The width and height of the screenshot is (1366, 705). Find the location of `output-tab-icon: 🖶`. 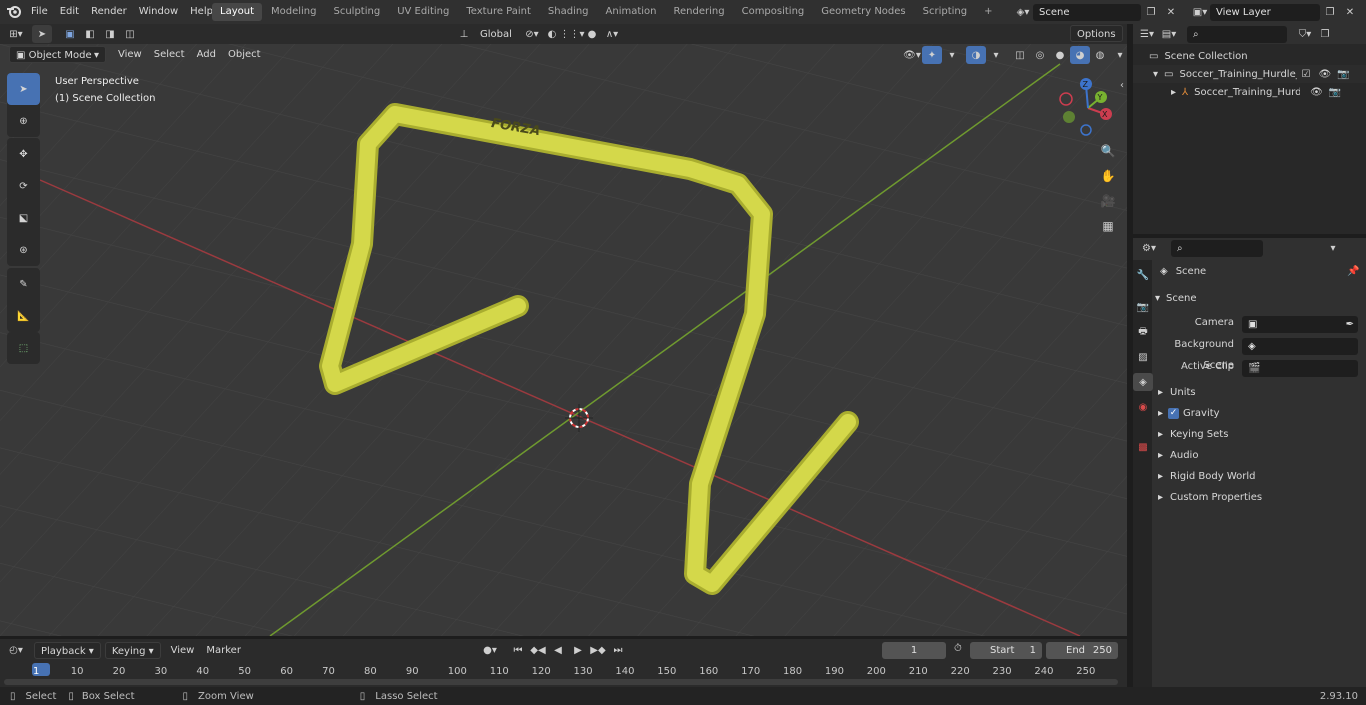

output-tab-icon: 🖶 is located at coordinates (1143, 332).